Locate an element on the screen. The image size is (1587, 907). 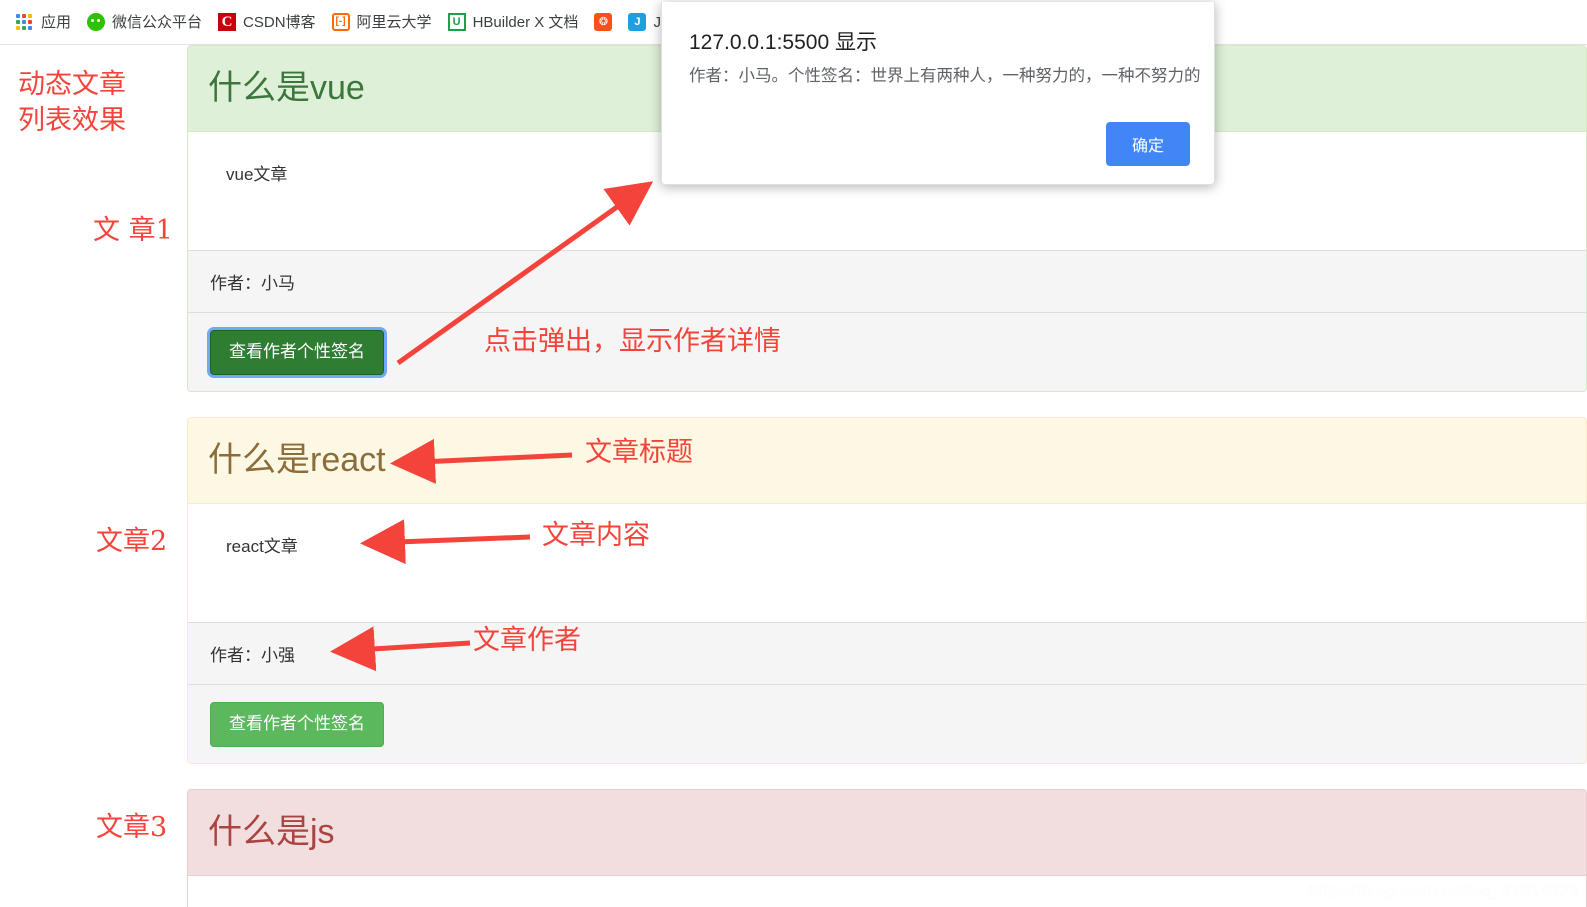
view-author-signature-button-2: 查看作者个性签名 is located at coordinates (297, 724).